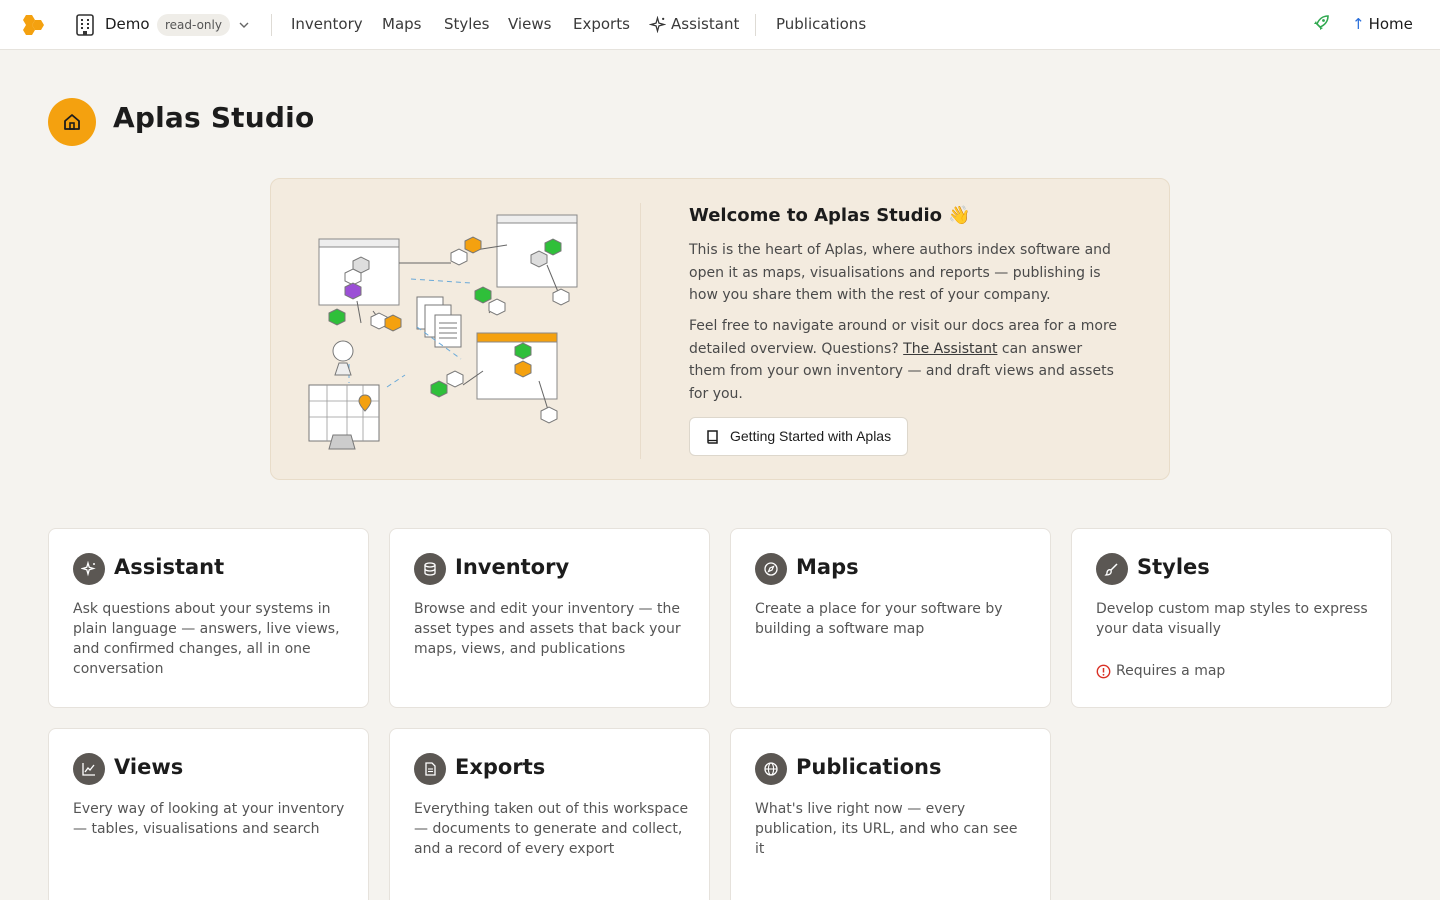  Describe the element at coordinates (950, 349) in the screenshot. I see `assistant-link: The Assistant` at that location.